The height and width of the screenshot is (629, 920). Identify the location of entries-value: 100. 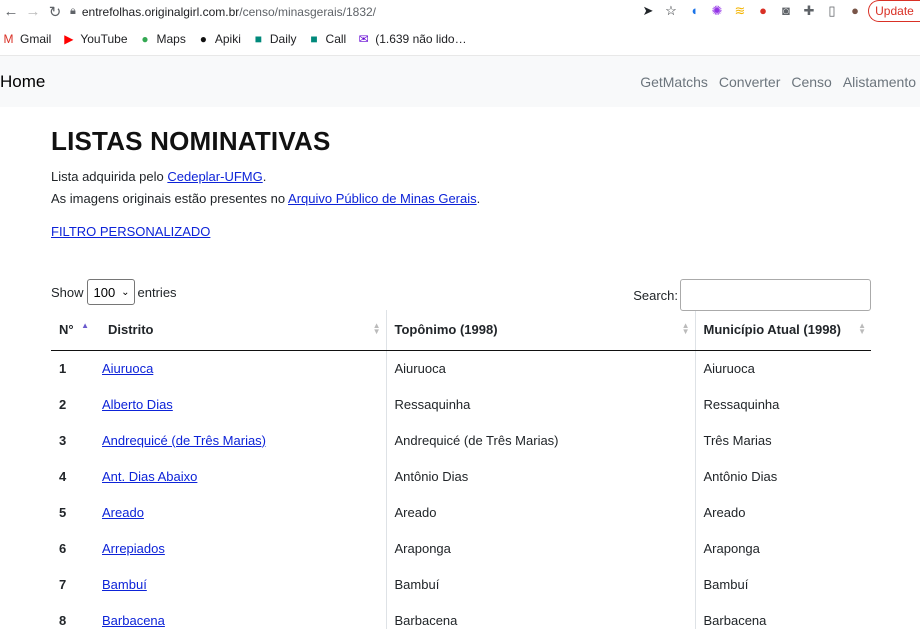
(104, 292).